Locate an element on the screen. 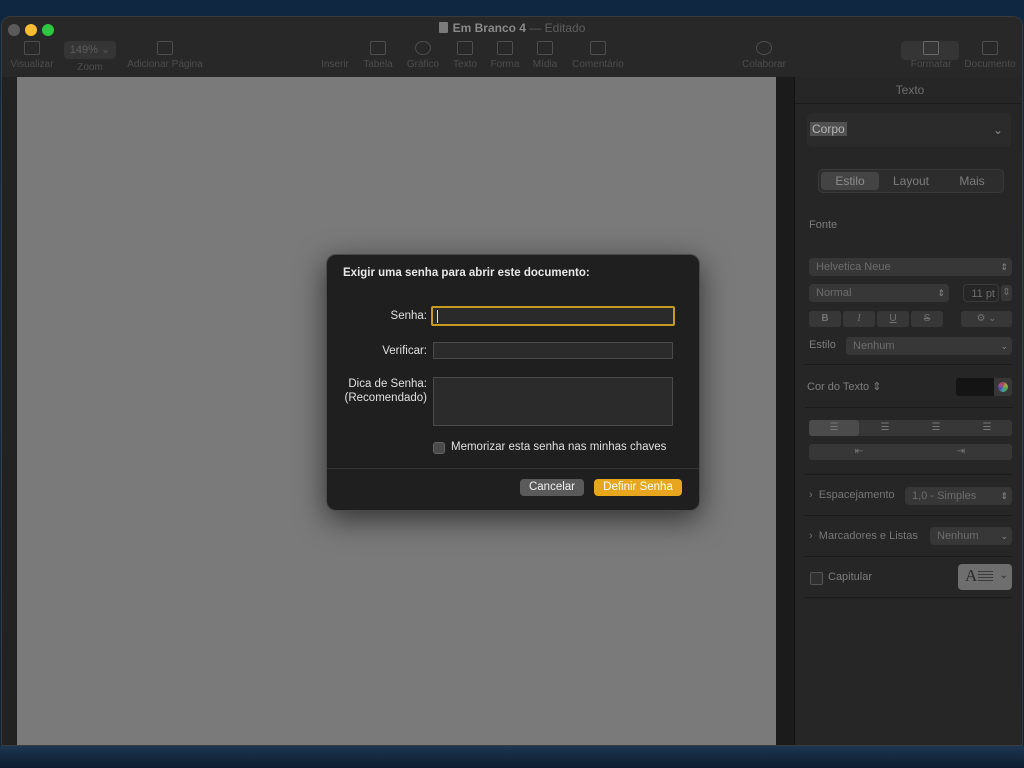  typeface-value: Normal is located at coordinates (834, 293).